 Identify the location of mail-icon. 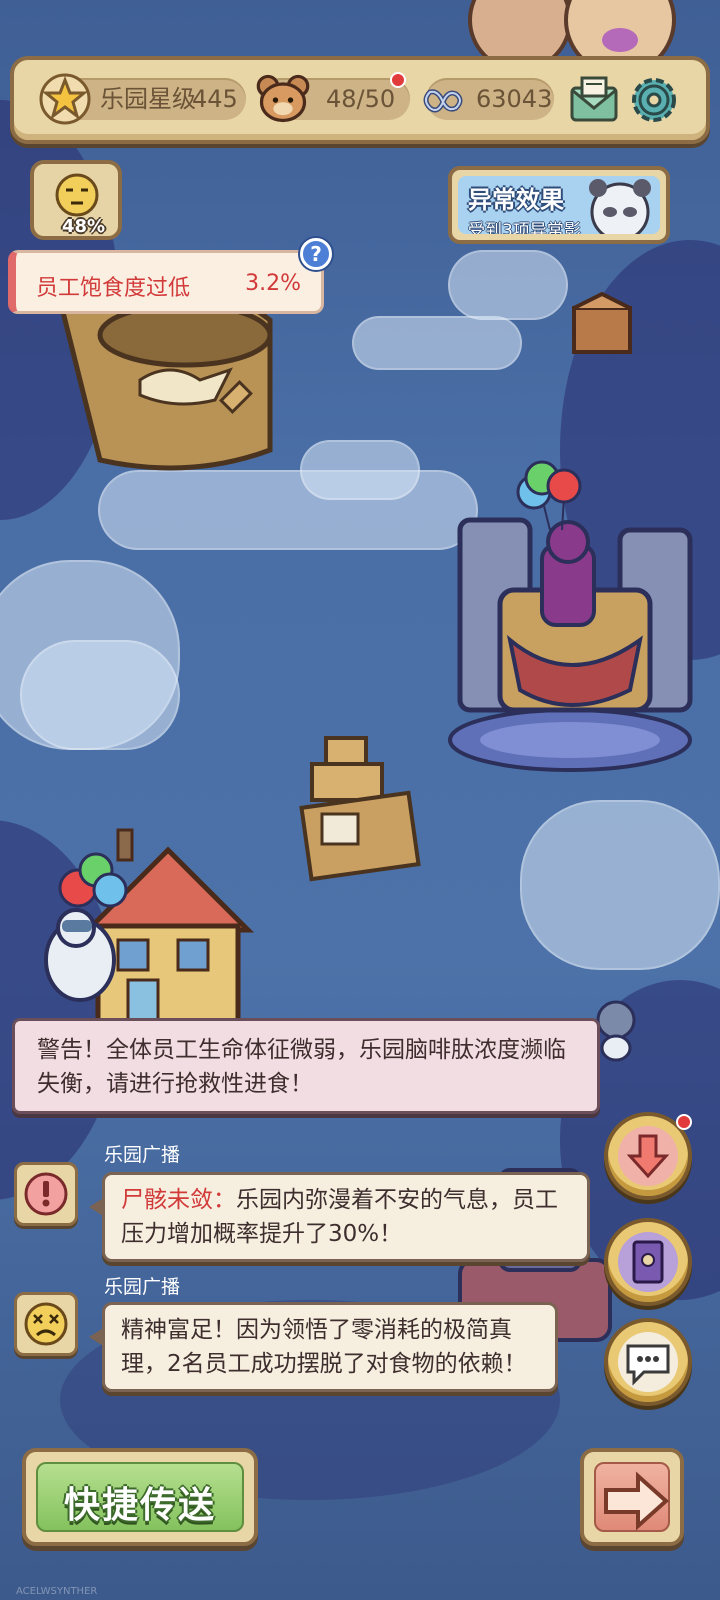
(594, 100).